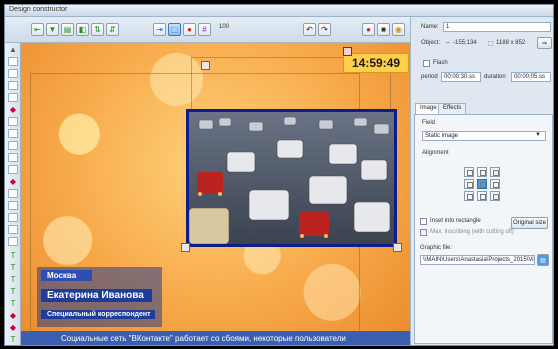 The image size is (558, 349). Describe the element at coordinates (52, 29) in the screenshot. I see `arrow-down-icon: ▼` at that location.